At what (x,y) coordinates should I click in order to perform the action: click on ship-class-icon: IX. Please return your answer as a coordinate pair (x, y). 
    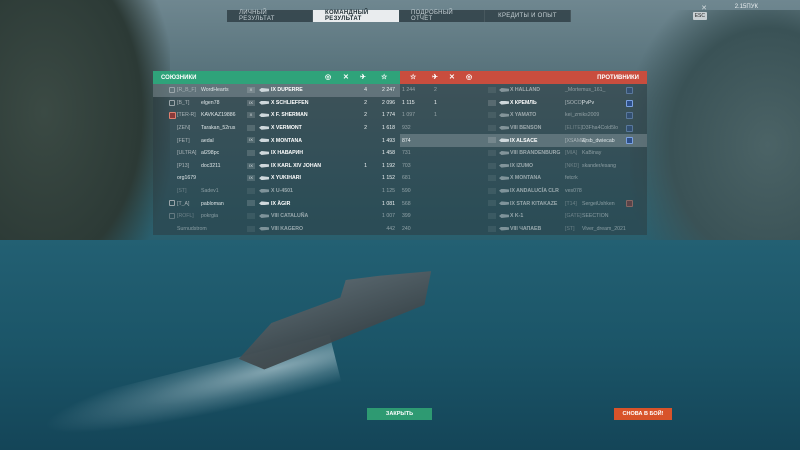
    Looking at the image, I should click on (251, 102).